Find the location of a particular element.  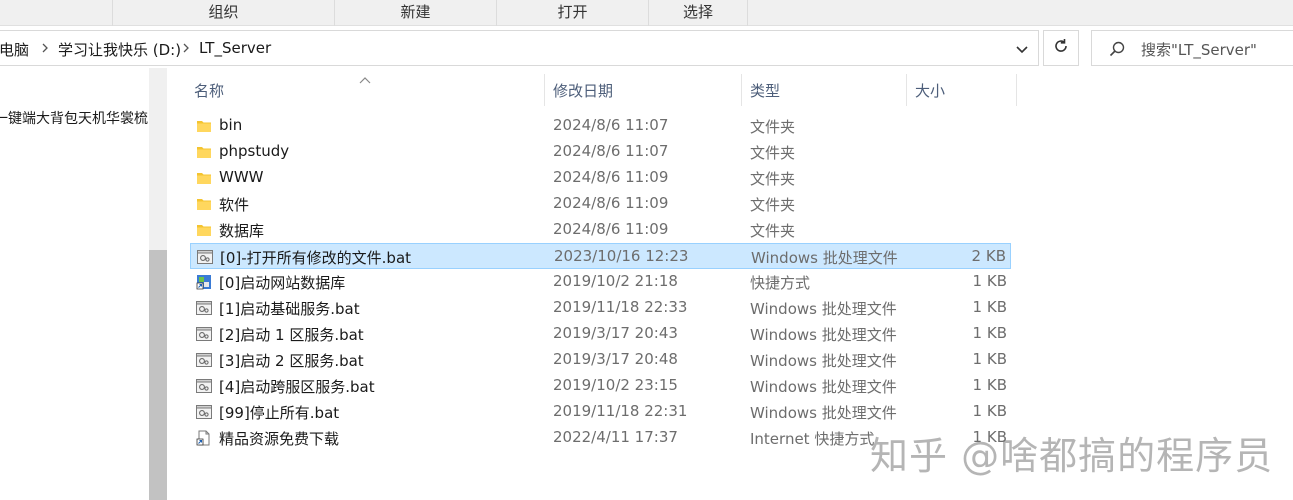

file-row: bin 2024/8/6 11:07 文件夹 is located at coordinates (600, 126).